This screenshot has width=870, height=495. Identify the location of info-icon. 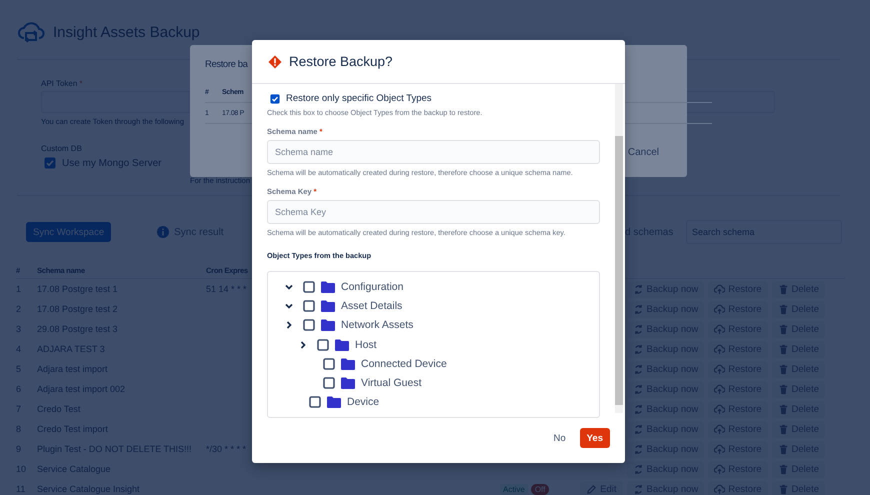
(163, 232).